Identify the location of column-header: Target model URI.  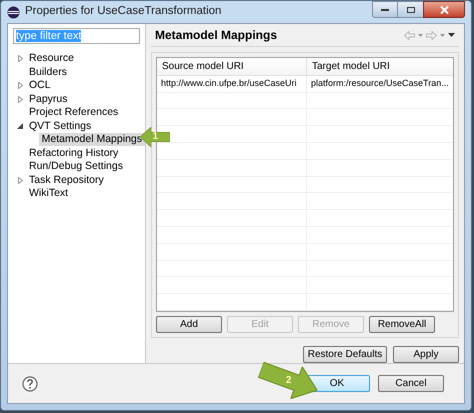
(380, 66).